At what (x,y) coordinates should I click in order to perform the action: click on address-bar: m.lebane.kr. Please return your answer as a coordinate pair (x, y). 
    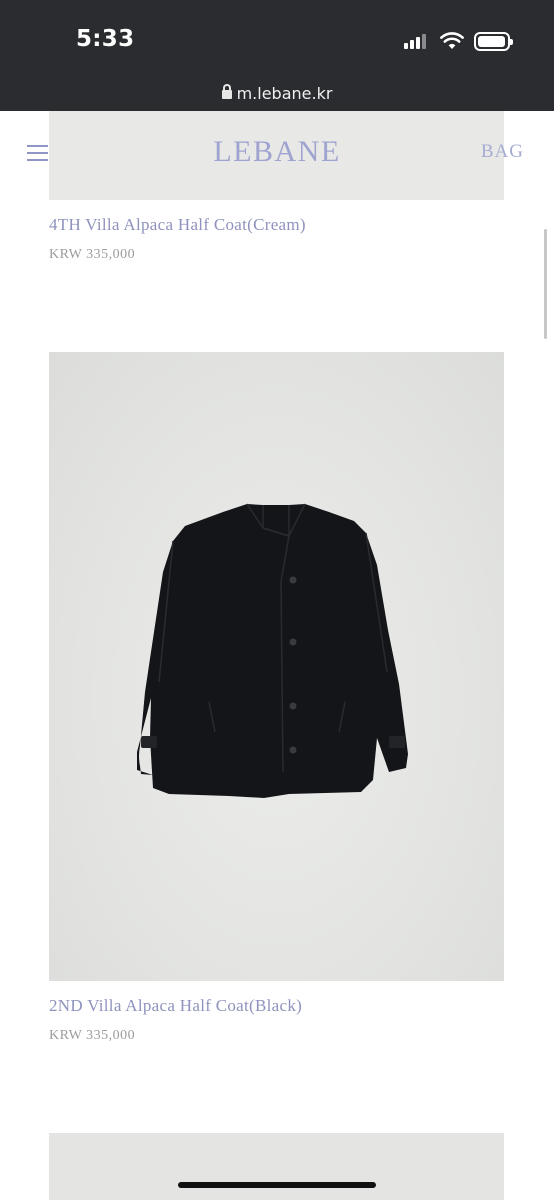
    Looking at the image, I should click on (277, 93).